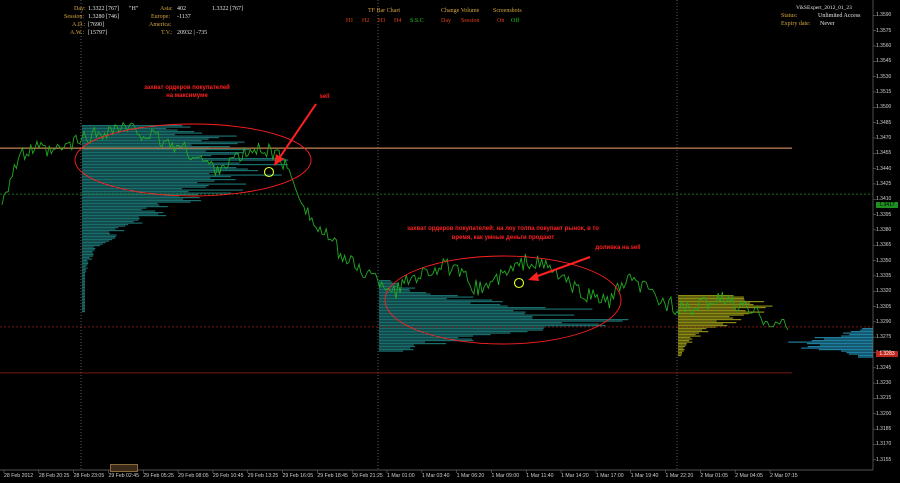  What do you see at coordinates (187, 88) in the screenshot?
I see `annotation-1-line-1: захват ордеров покупателей` at bounding box center [187, 88].